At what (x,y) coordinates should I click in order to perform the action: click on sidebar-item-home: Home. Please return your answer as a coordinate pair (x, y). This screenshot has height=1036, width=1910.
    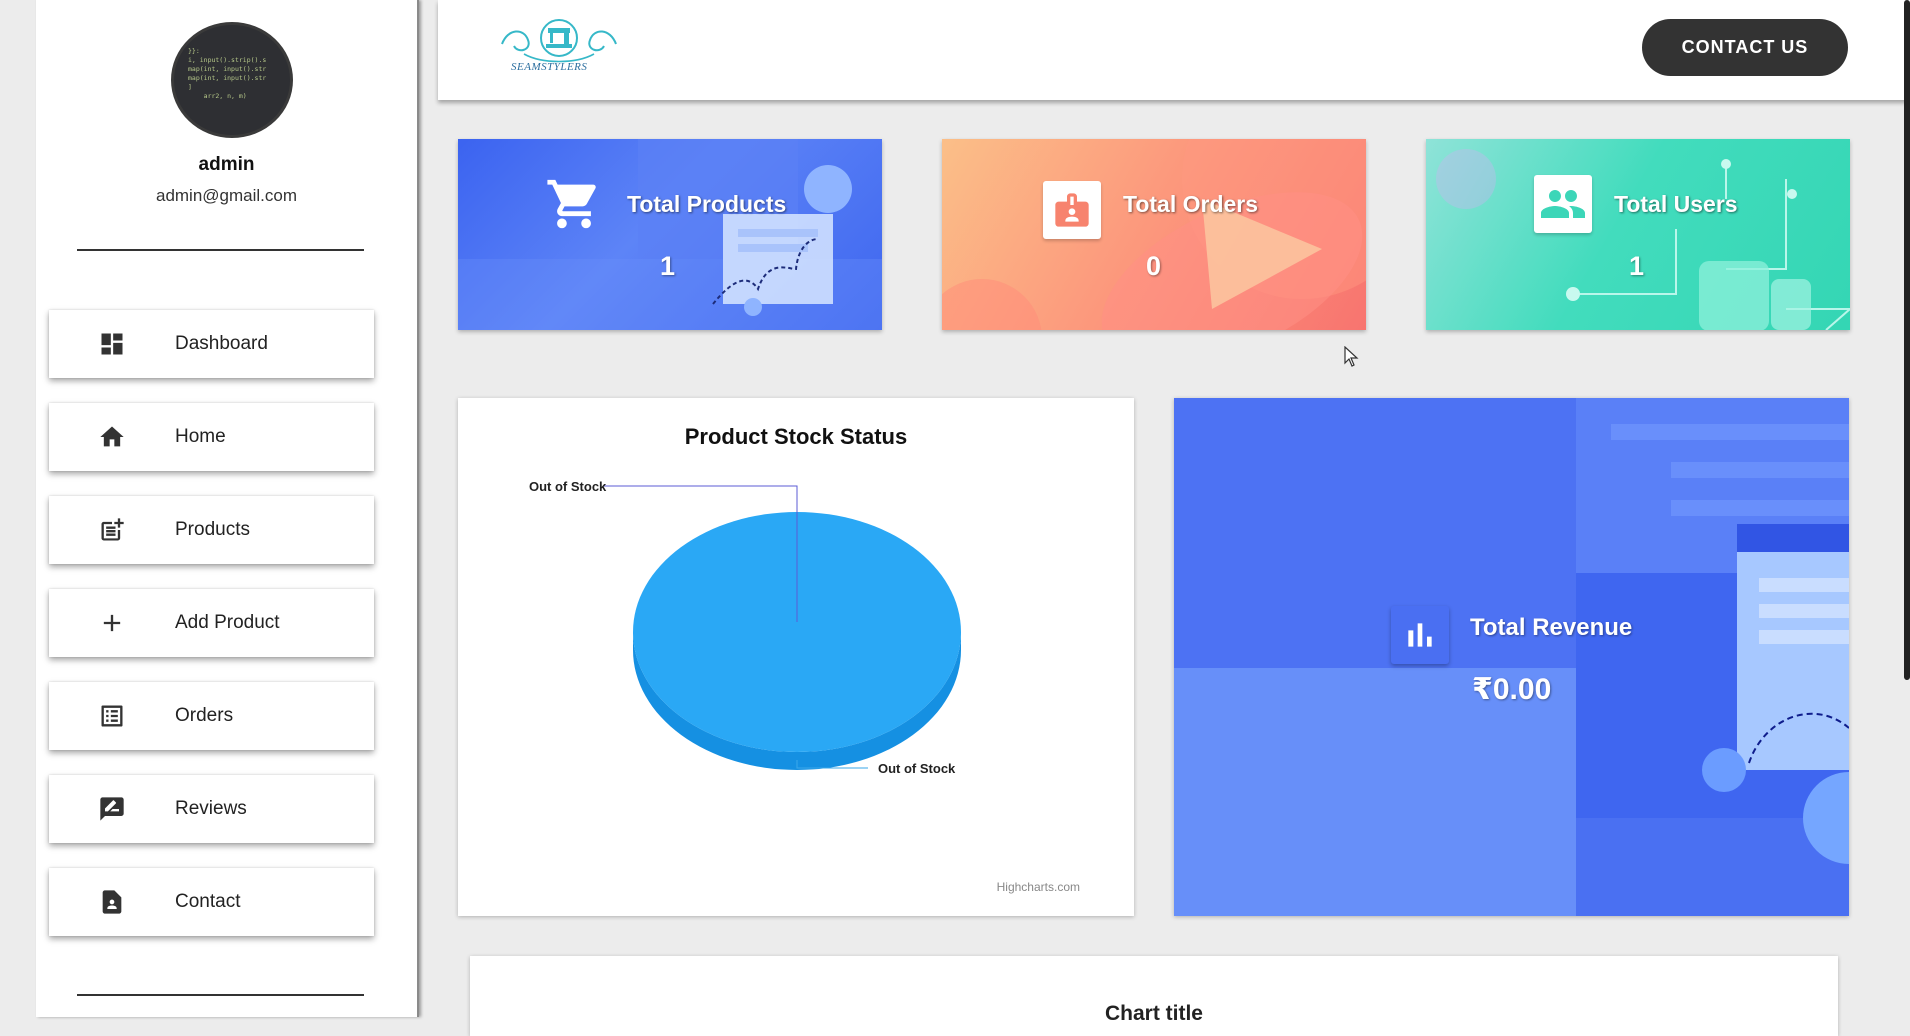
    Looking at the image, I should click on (211, 437).